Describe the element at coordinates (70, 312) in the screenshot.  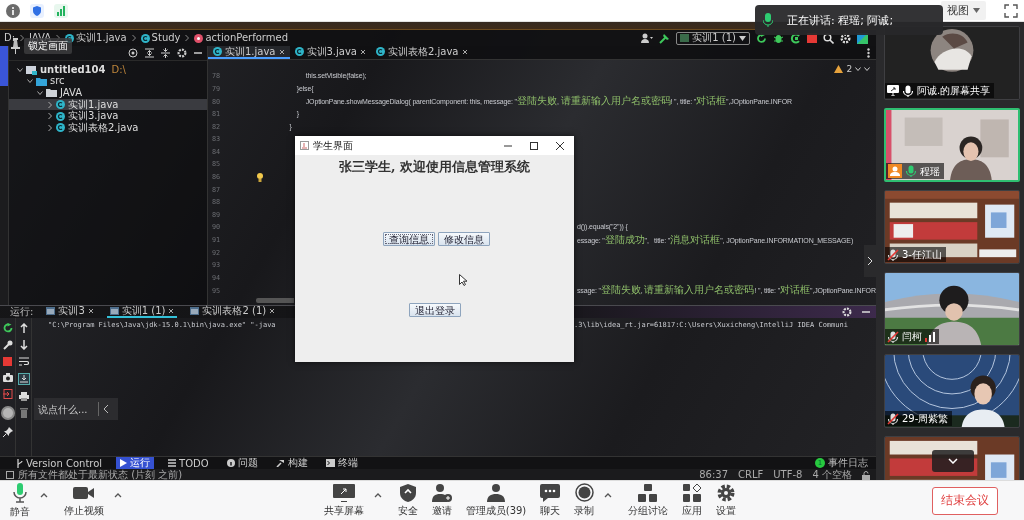
I see `run-tab: 实训3` at that location.